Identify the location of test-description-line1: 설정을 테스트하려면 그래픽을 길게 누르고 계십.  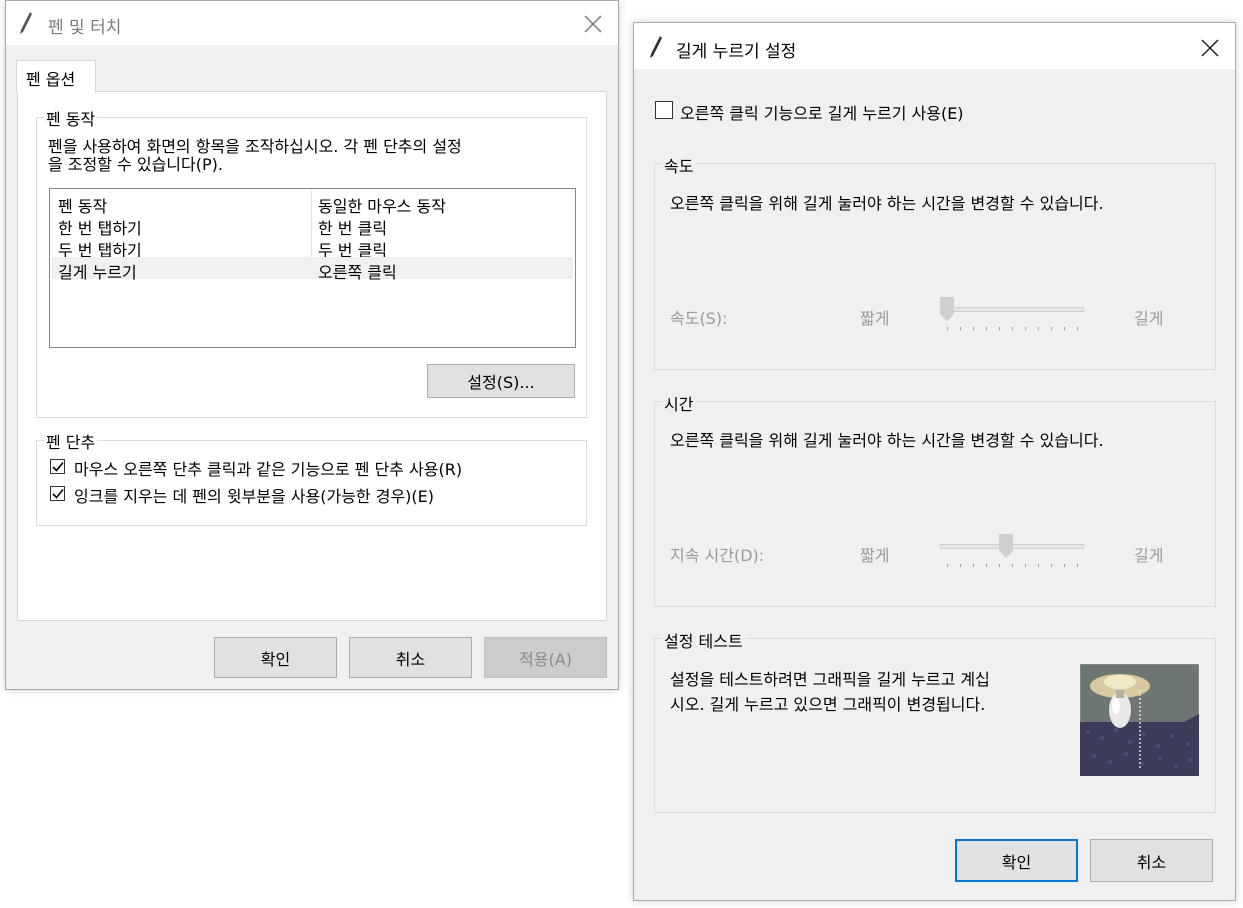
(830, 679).